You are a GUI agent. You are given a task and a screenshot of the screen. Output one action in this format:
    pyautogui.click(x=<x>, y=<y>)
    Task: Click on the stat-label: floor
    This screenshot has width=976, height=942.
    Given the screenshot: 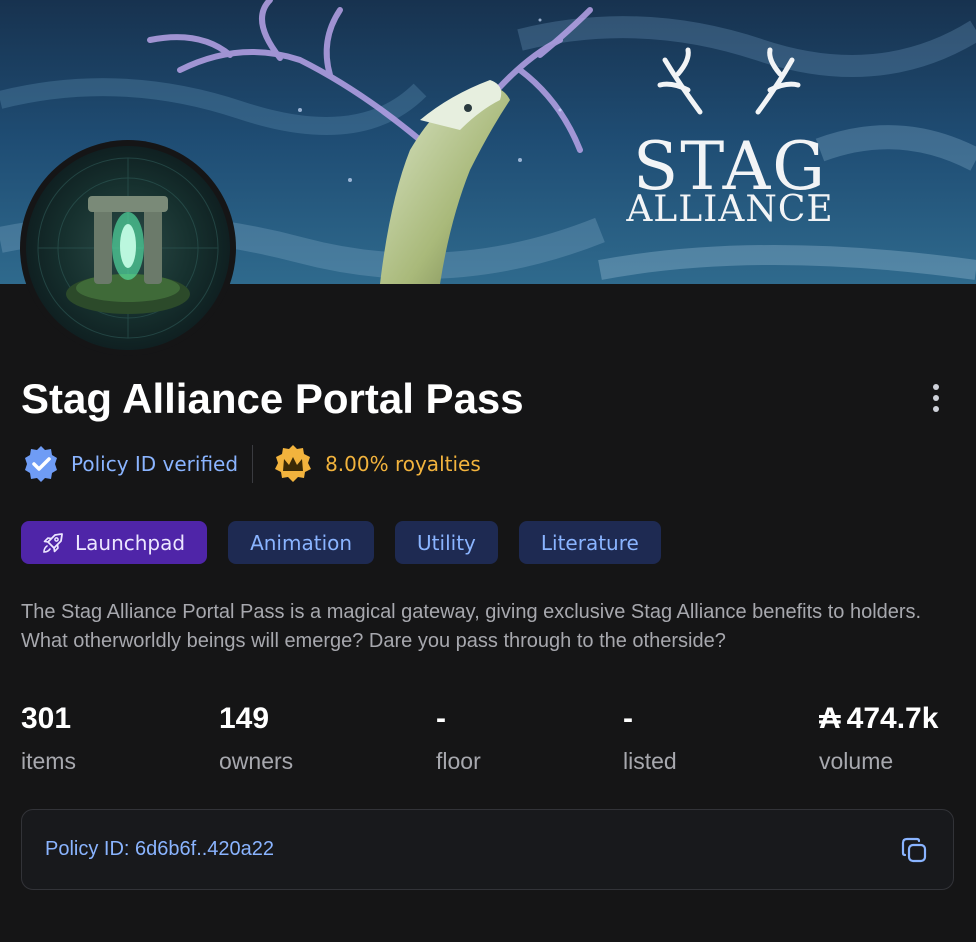 What is the action you would take?
    pyautogui.click(x=458, y=761)
    